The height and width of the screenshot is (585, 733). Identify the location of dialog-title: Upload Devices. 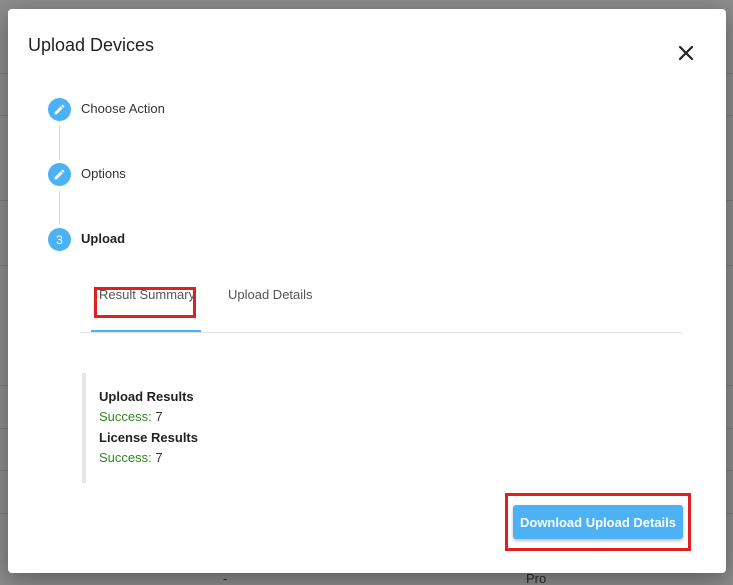
(91, 45).